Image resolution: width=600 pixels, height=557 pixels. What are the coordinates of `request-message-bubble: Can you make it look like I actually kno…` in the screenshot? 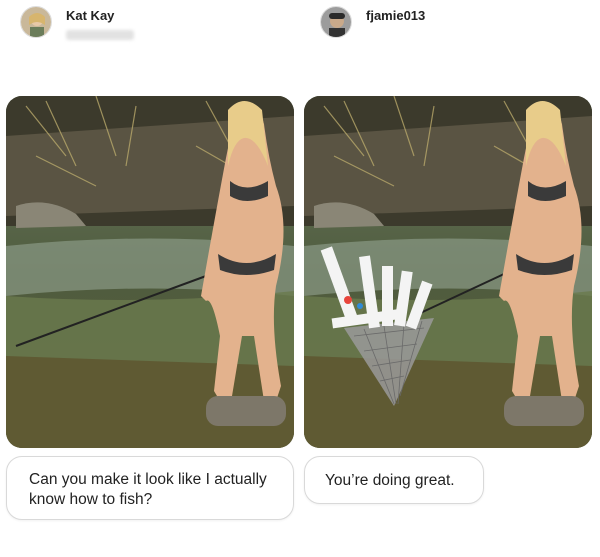 It's located at (150, 488).